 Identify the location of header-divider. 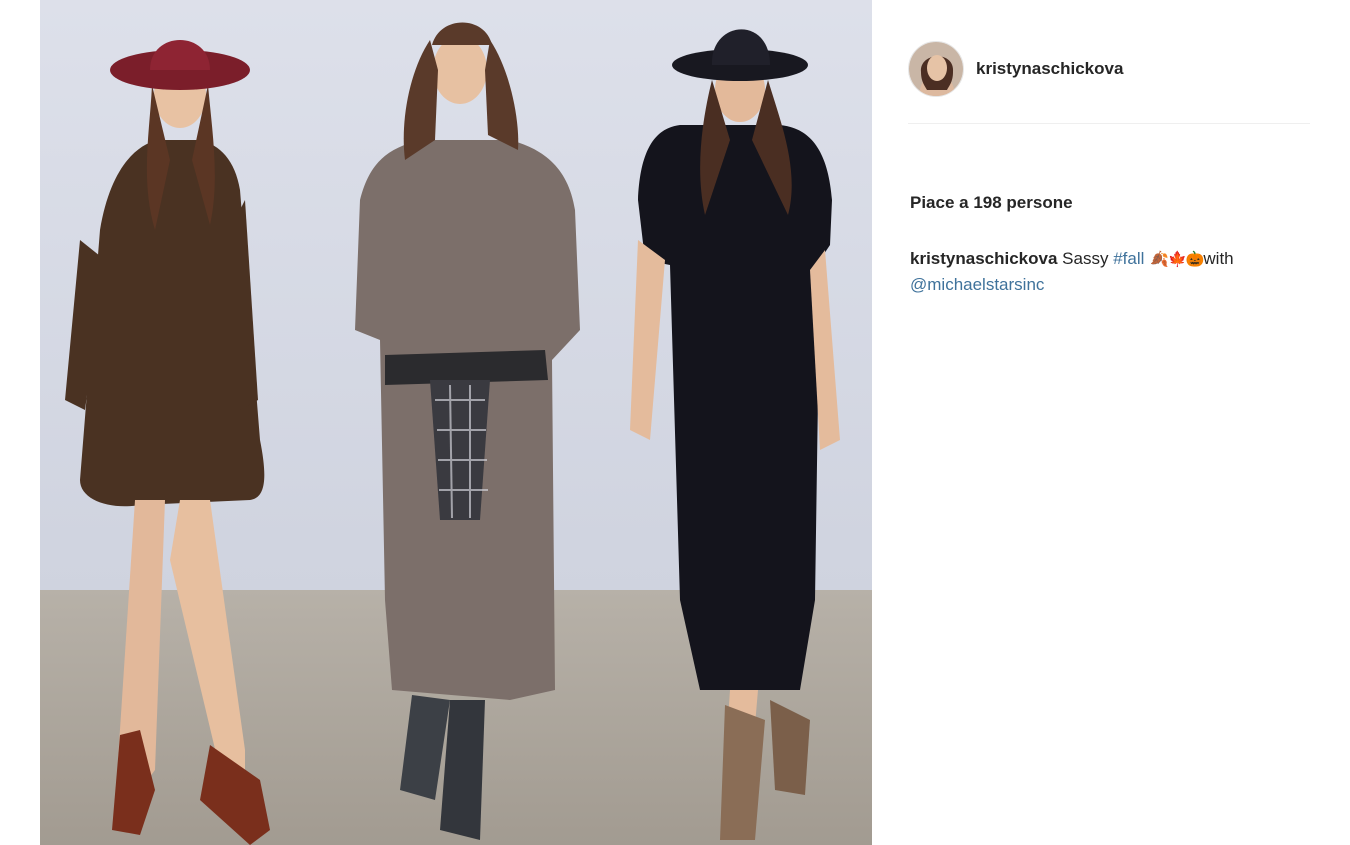
(1109, 123).